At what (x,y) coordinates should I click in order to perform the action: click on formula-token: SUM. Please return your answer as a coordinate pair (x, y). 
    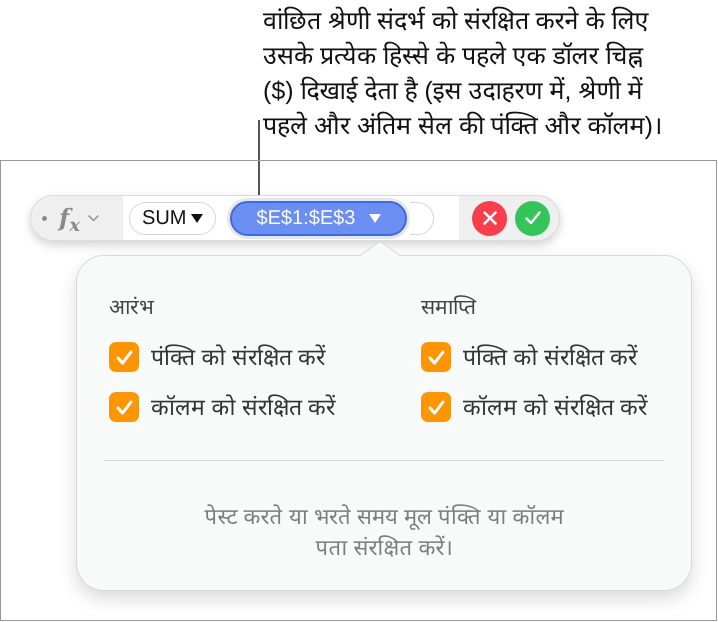
    Looking at the image, I should click on (172, 218).